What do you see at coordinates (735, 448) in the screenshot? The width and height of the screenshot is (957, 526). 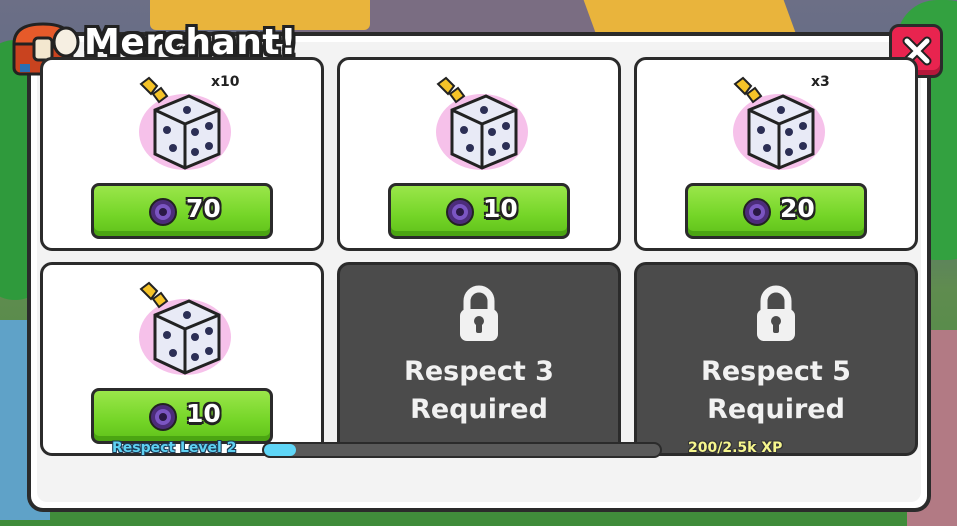 I see `xp-label: 200/2.5k XP` at bounding box center [735, 448].